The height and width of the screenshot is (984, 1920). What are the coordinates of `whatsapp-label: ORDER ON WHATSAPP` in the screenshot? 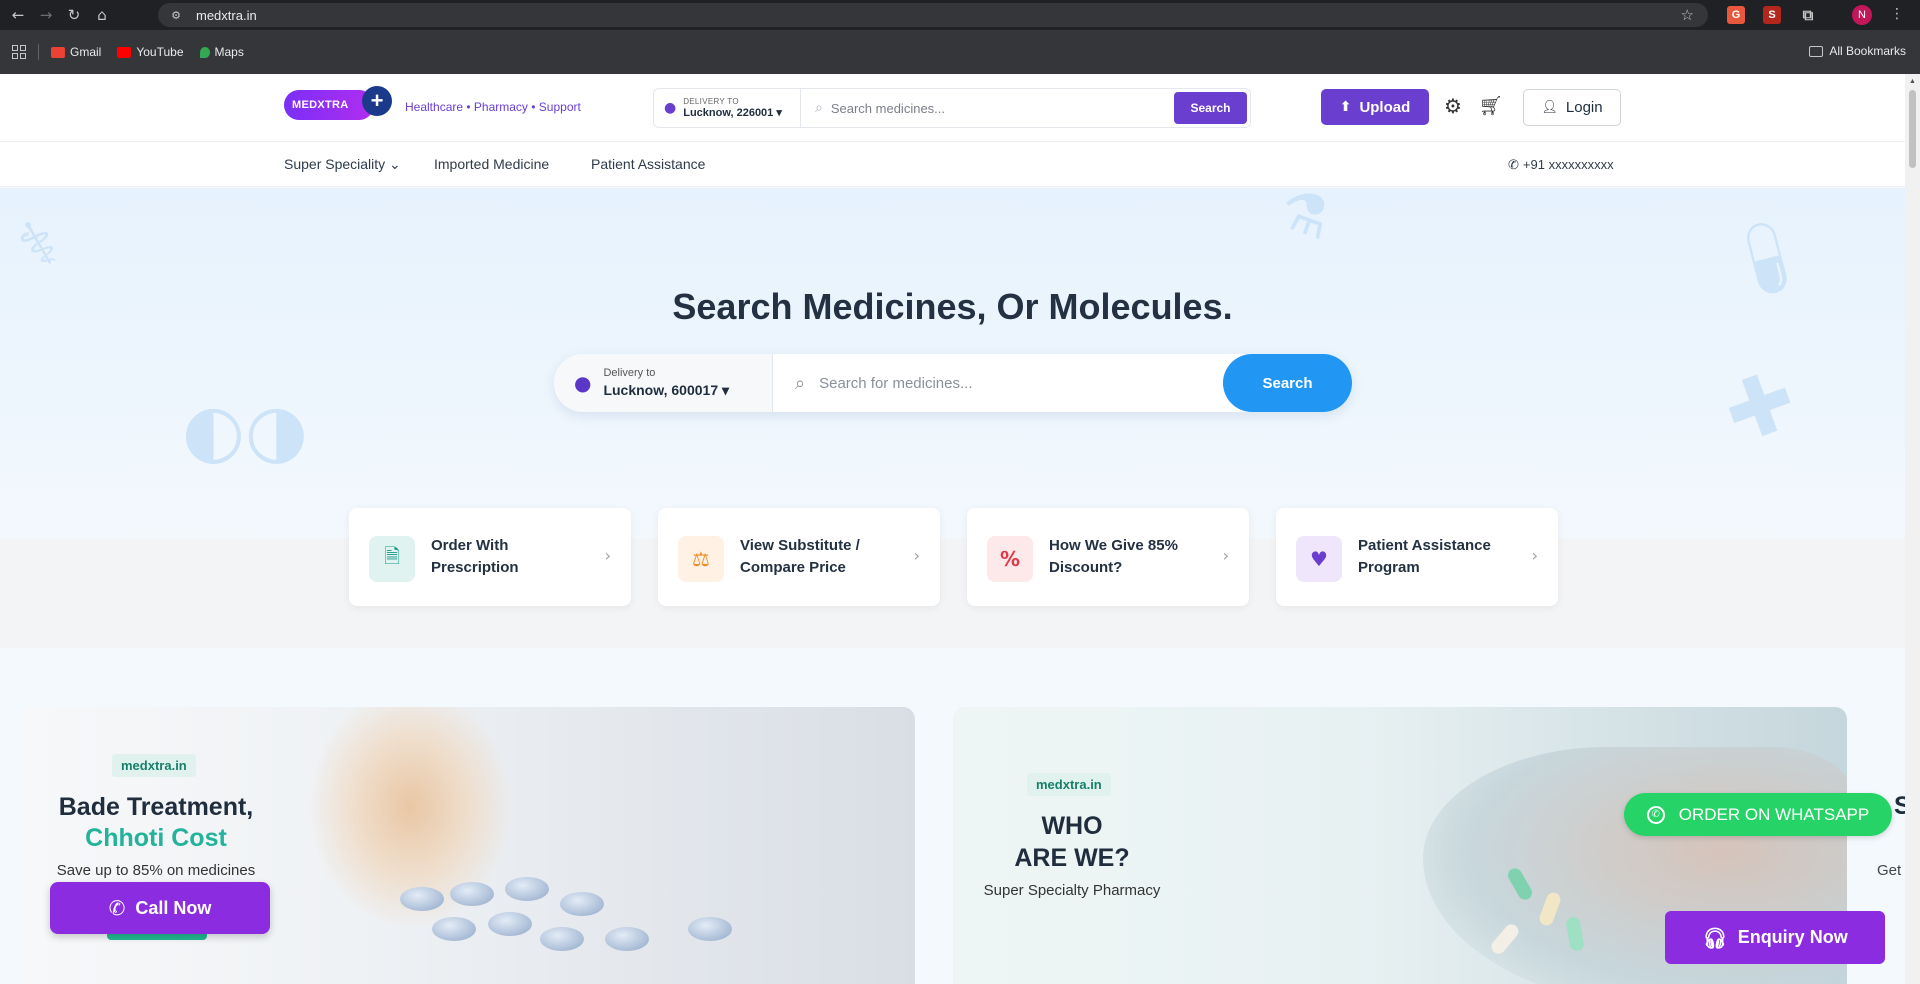 It's located at (1774, 814).